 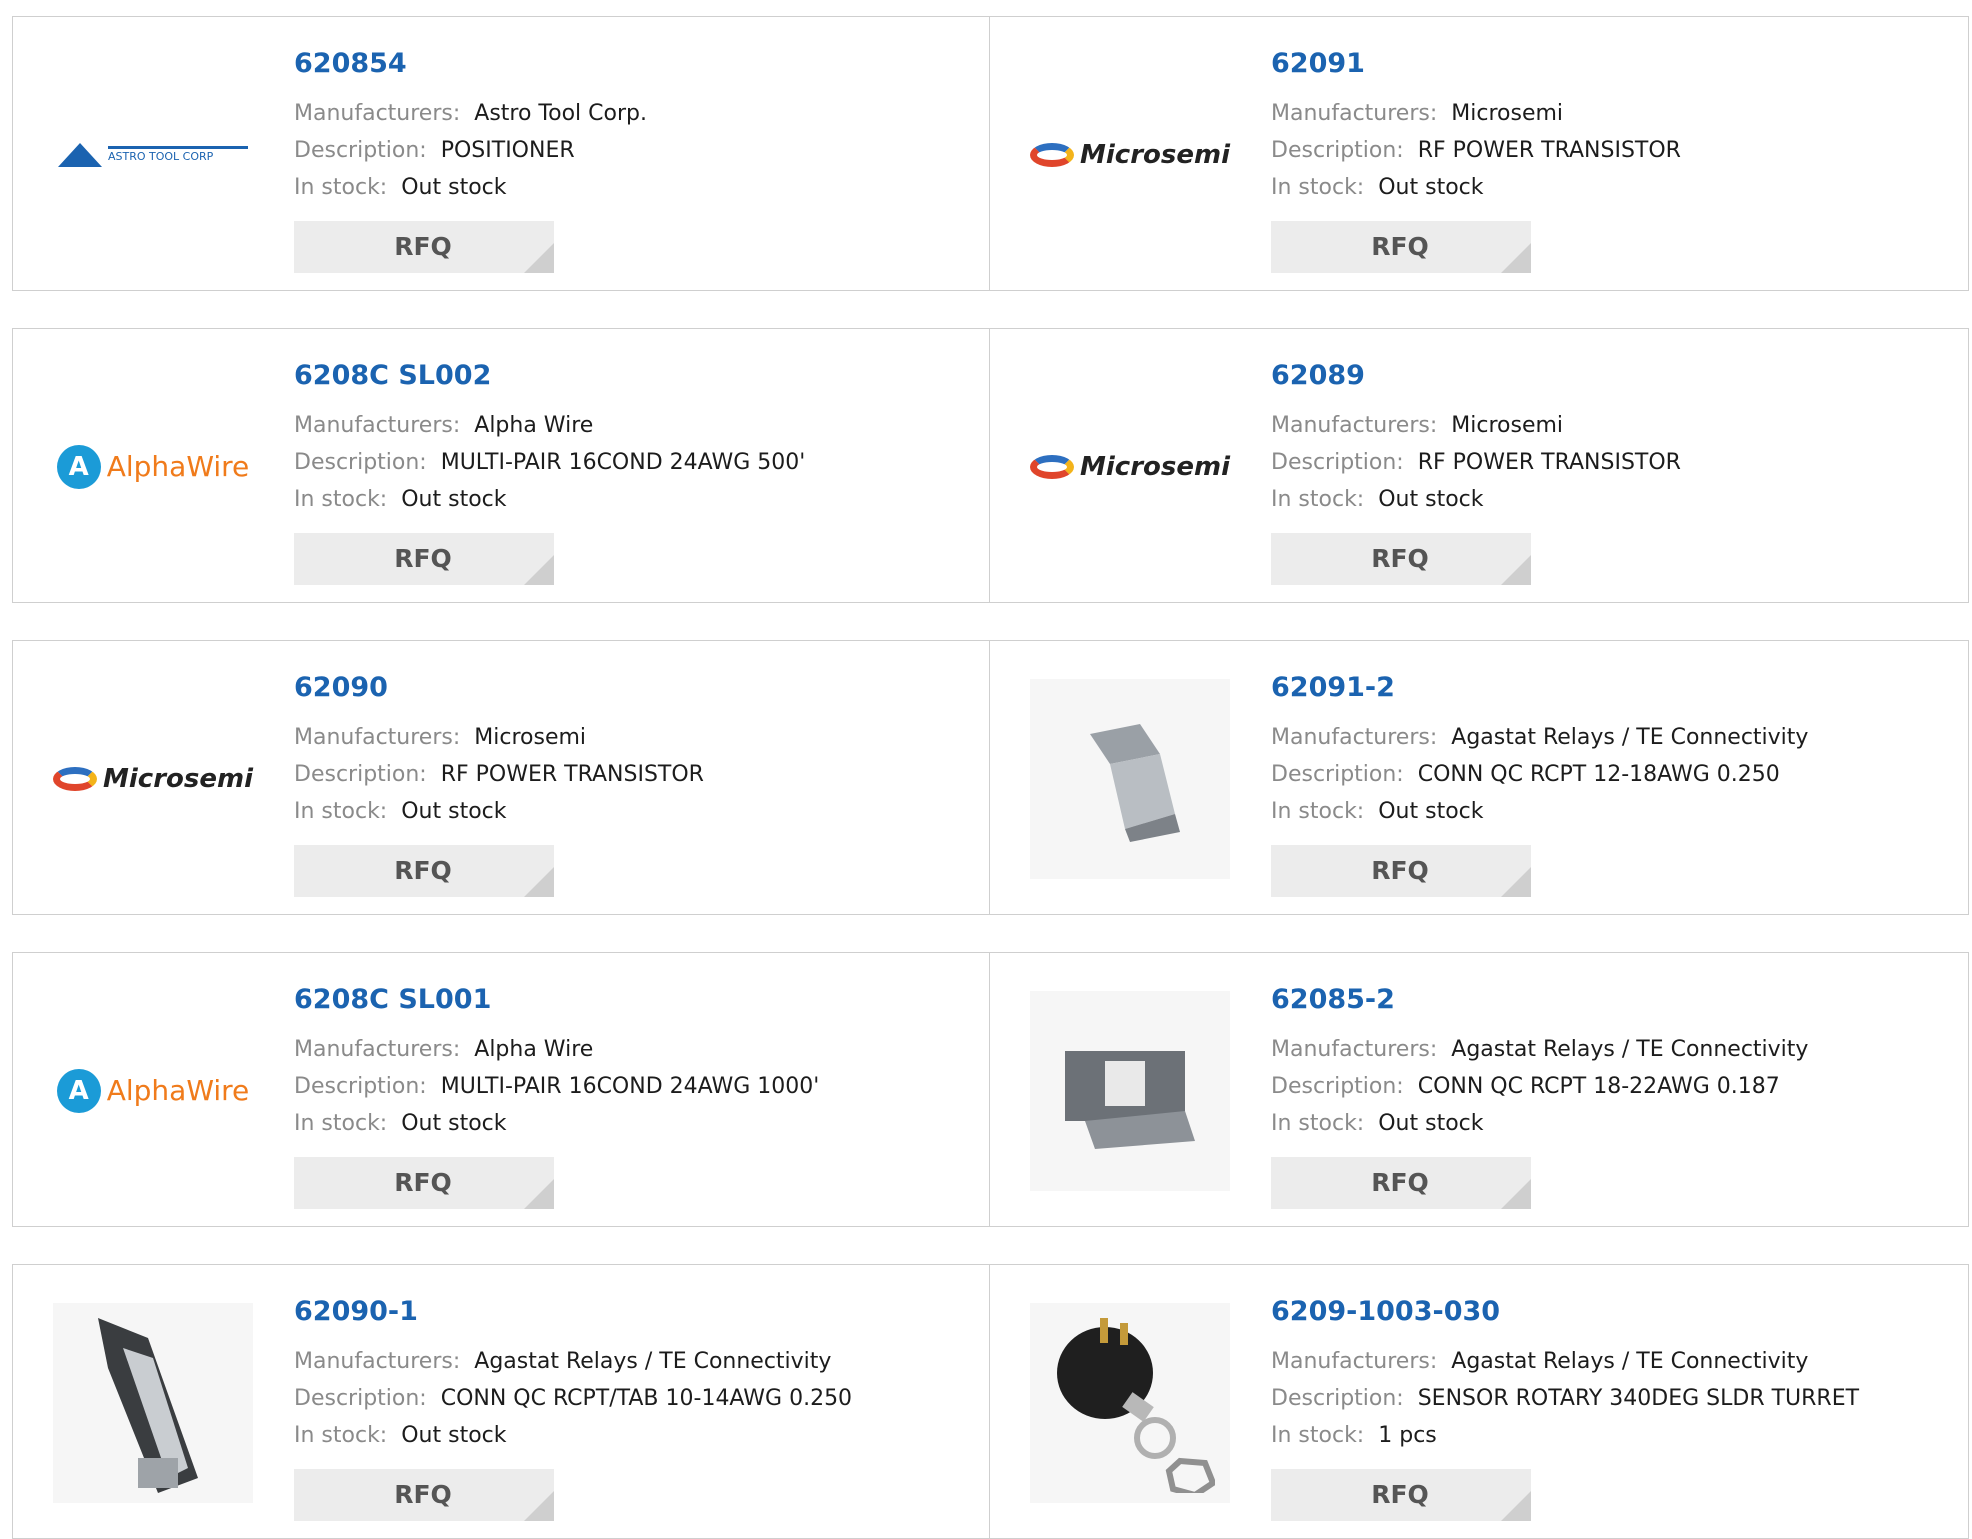 I want to click on manufacturer-value: Astro Tool Corp., so click(x=560, y=113).